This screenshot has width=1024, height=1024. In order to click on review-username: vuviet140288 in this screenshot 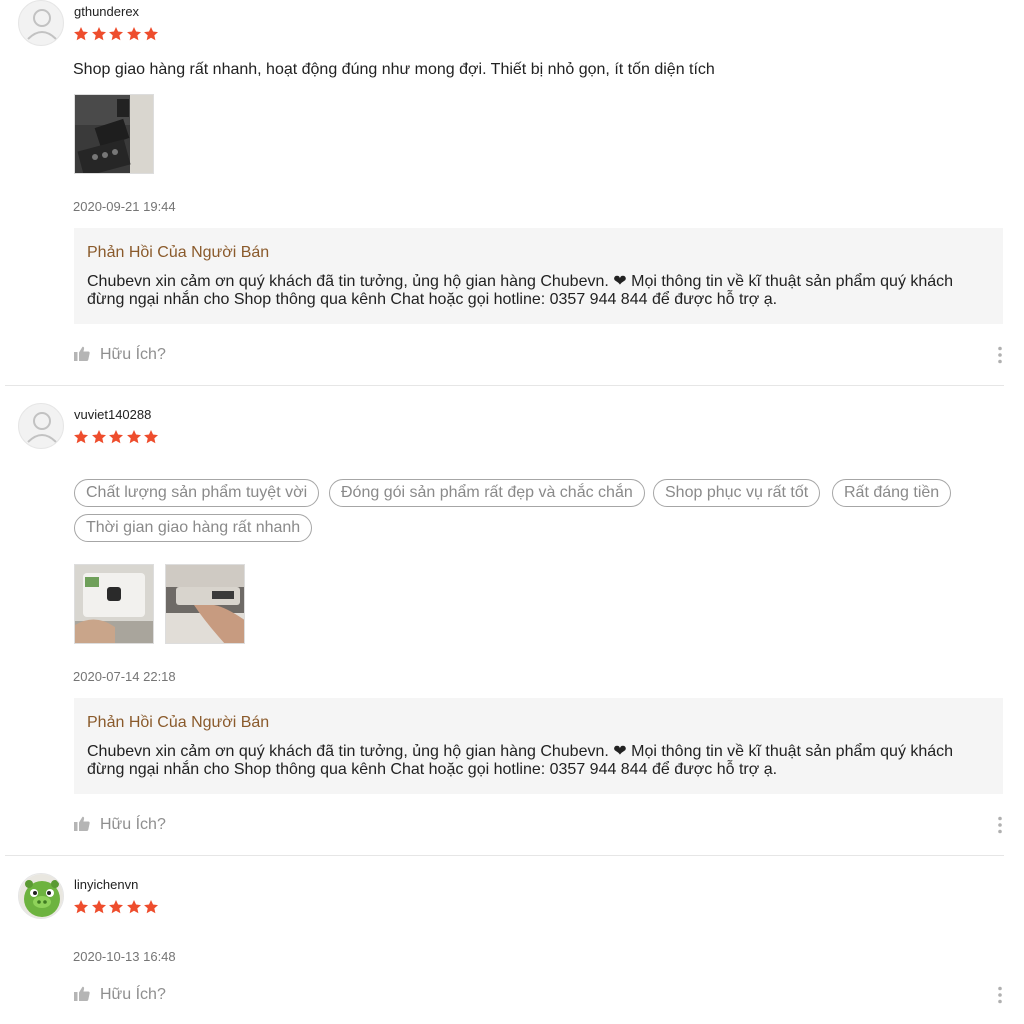, I will do `click(112, 414)`.